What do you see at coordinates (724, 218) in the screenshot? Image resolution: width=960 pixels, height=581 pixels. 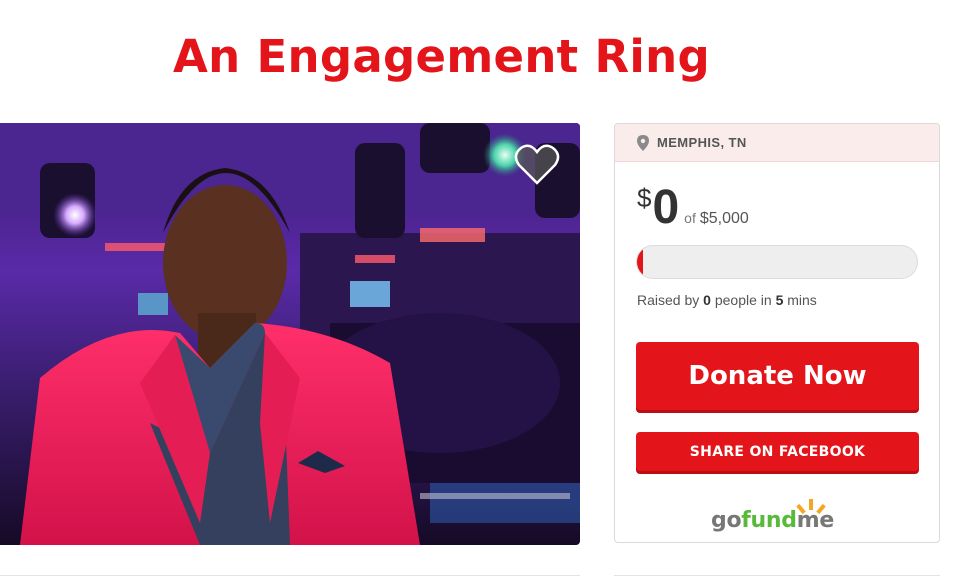 I see `goal-amount: $5,000` at bounding box center [724, 218].